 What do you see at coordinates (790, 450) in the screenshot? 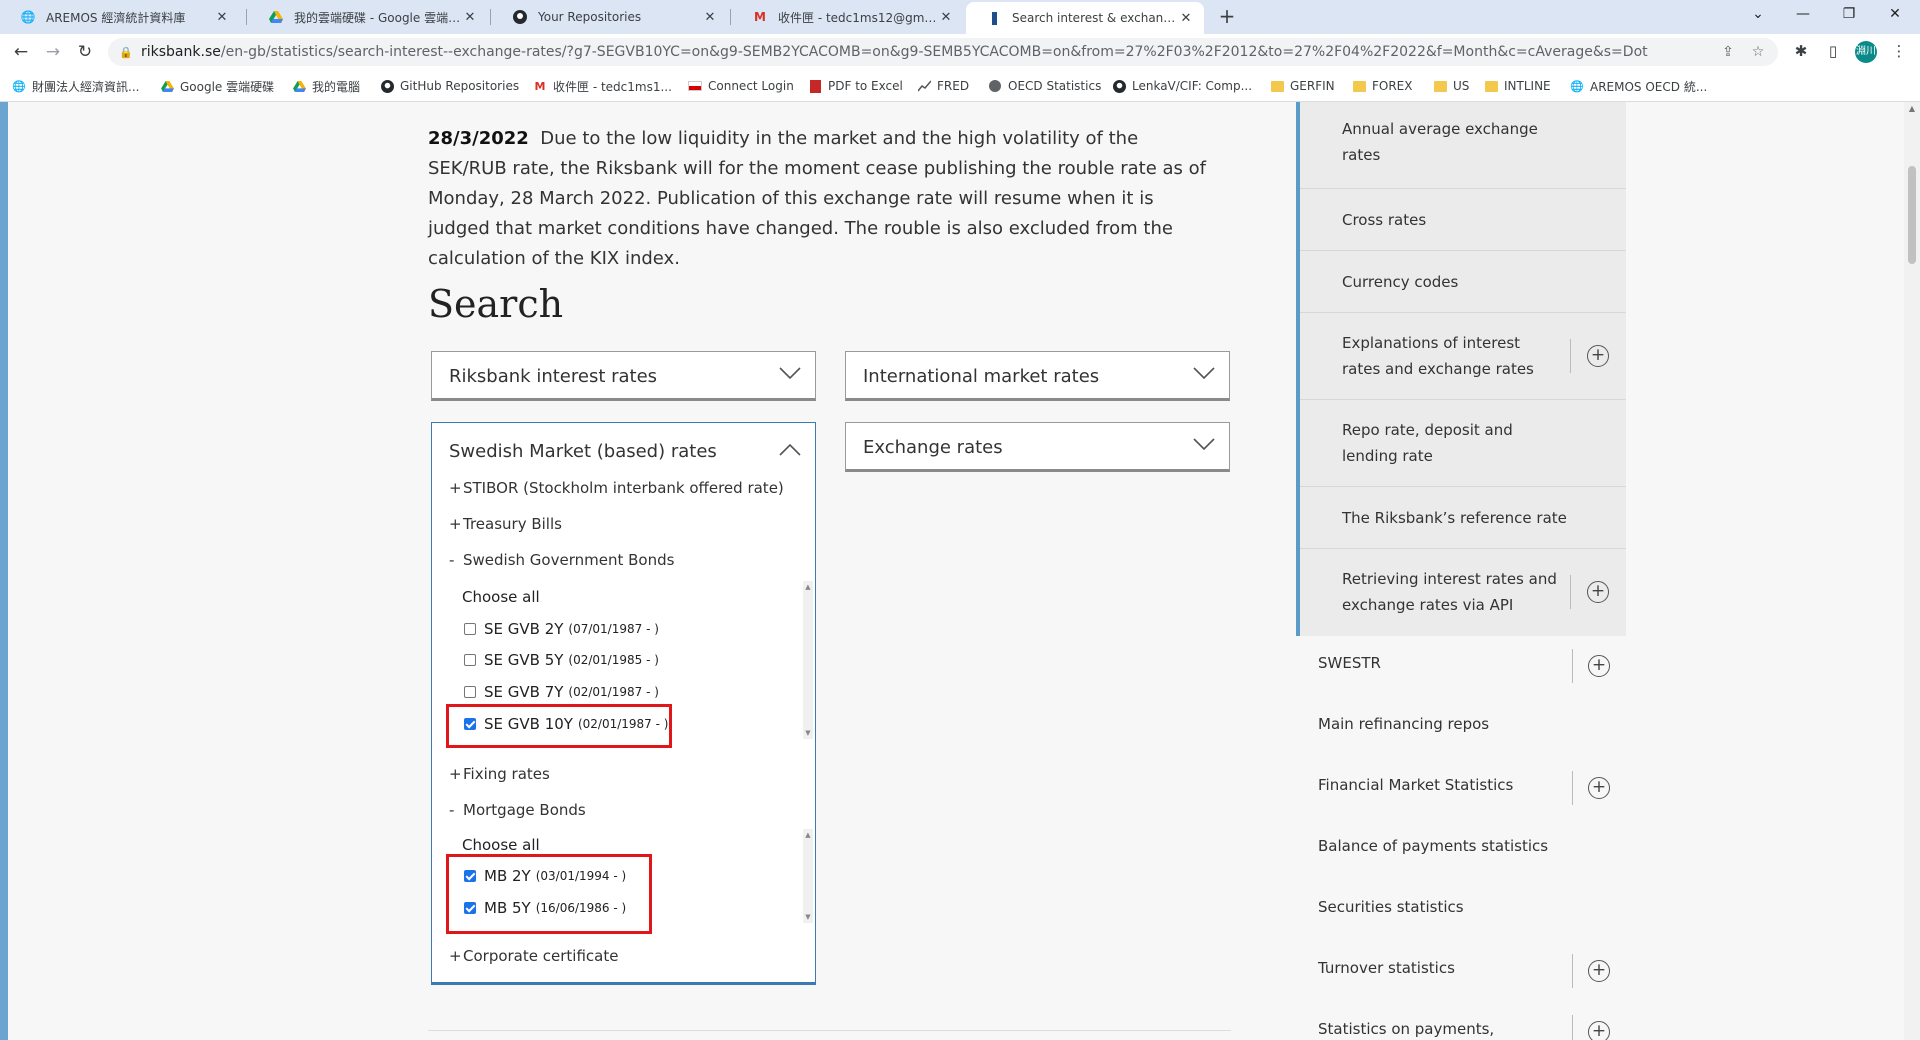
I see `chevron-up-icon` at bounding box center [790, 450].